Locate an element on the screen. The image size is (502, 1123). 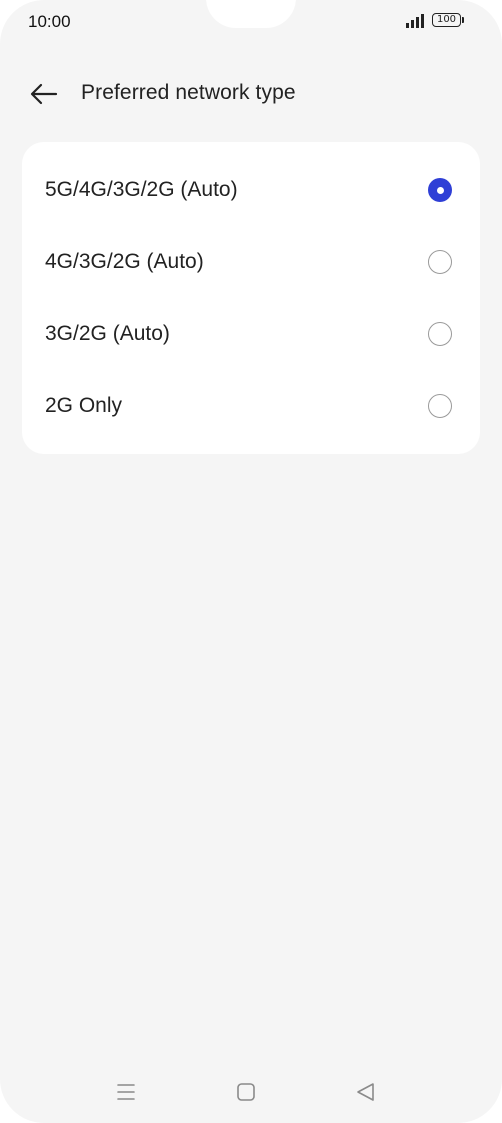
option-label: 2G Only is located at coordinates (84, 405).